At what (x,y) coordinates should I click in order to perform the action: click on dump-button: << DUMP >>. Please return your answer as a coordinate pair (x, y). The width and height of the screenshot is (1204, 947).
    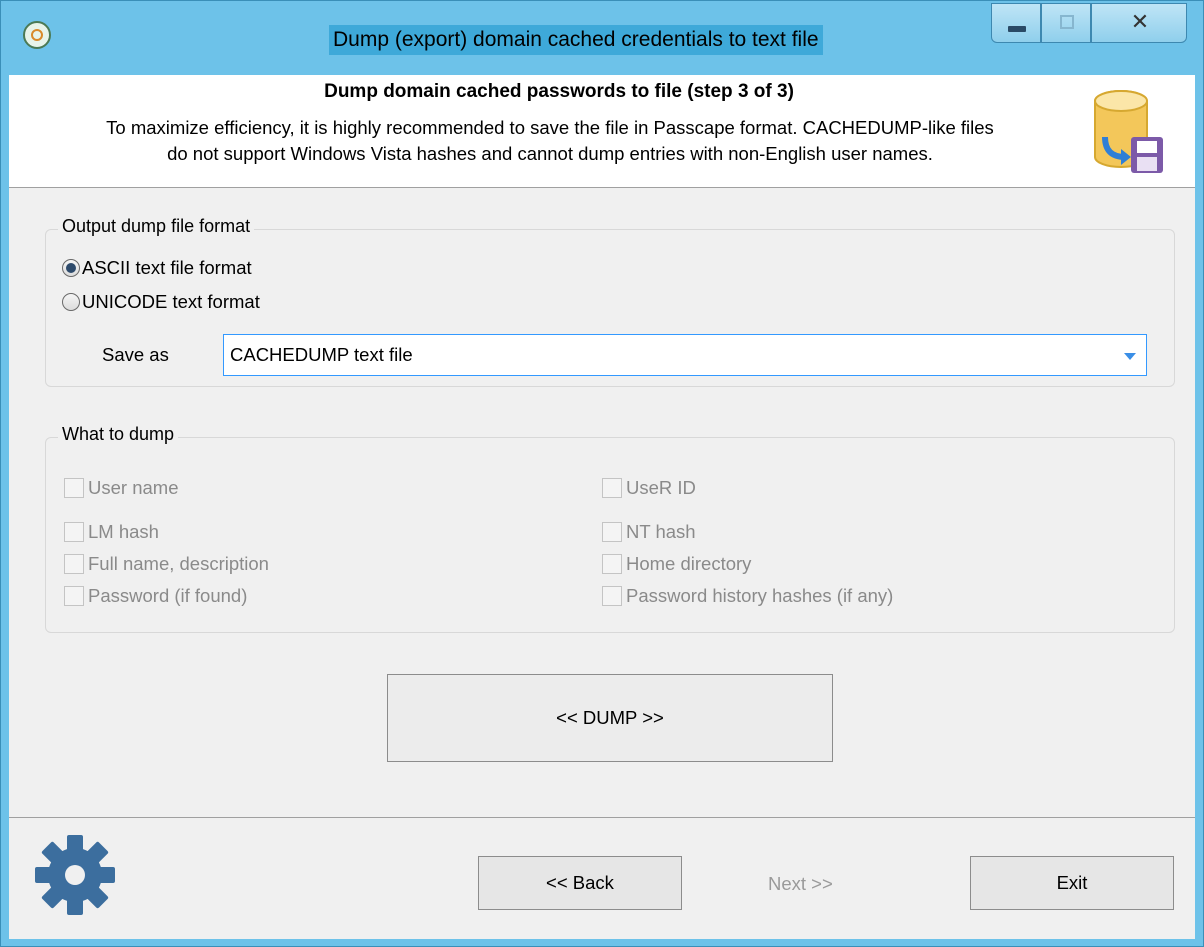
    Looking at the image, I should click on (610, 718).